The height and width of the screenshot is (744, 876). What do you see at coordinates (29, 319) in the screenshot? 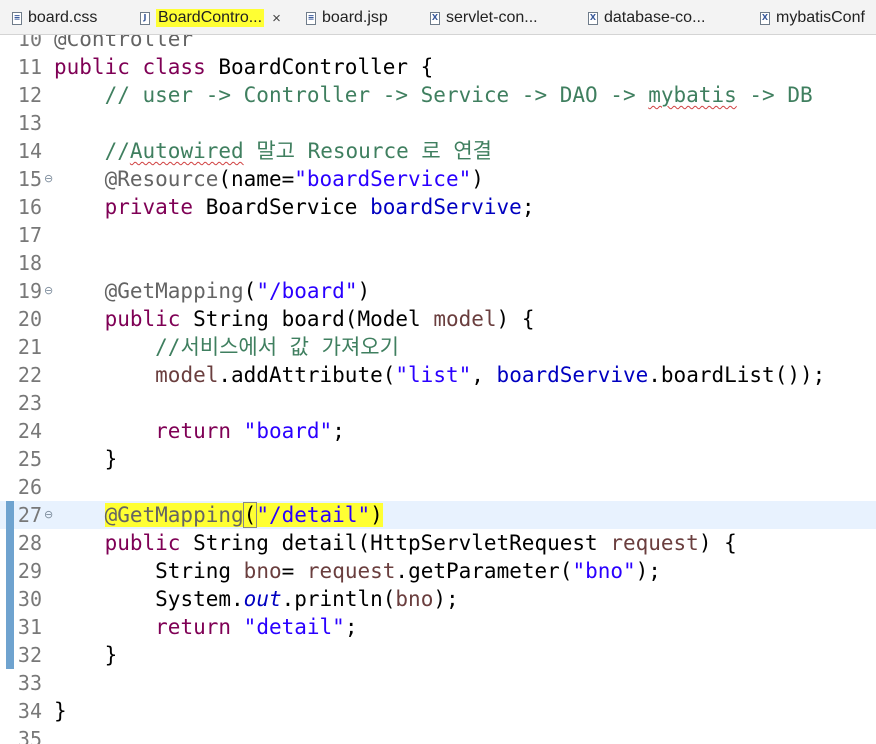
I see `line-number: 20` at bounding box center [29, 319].